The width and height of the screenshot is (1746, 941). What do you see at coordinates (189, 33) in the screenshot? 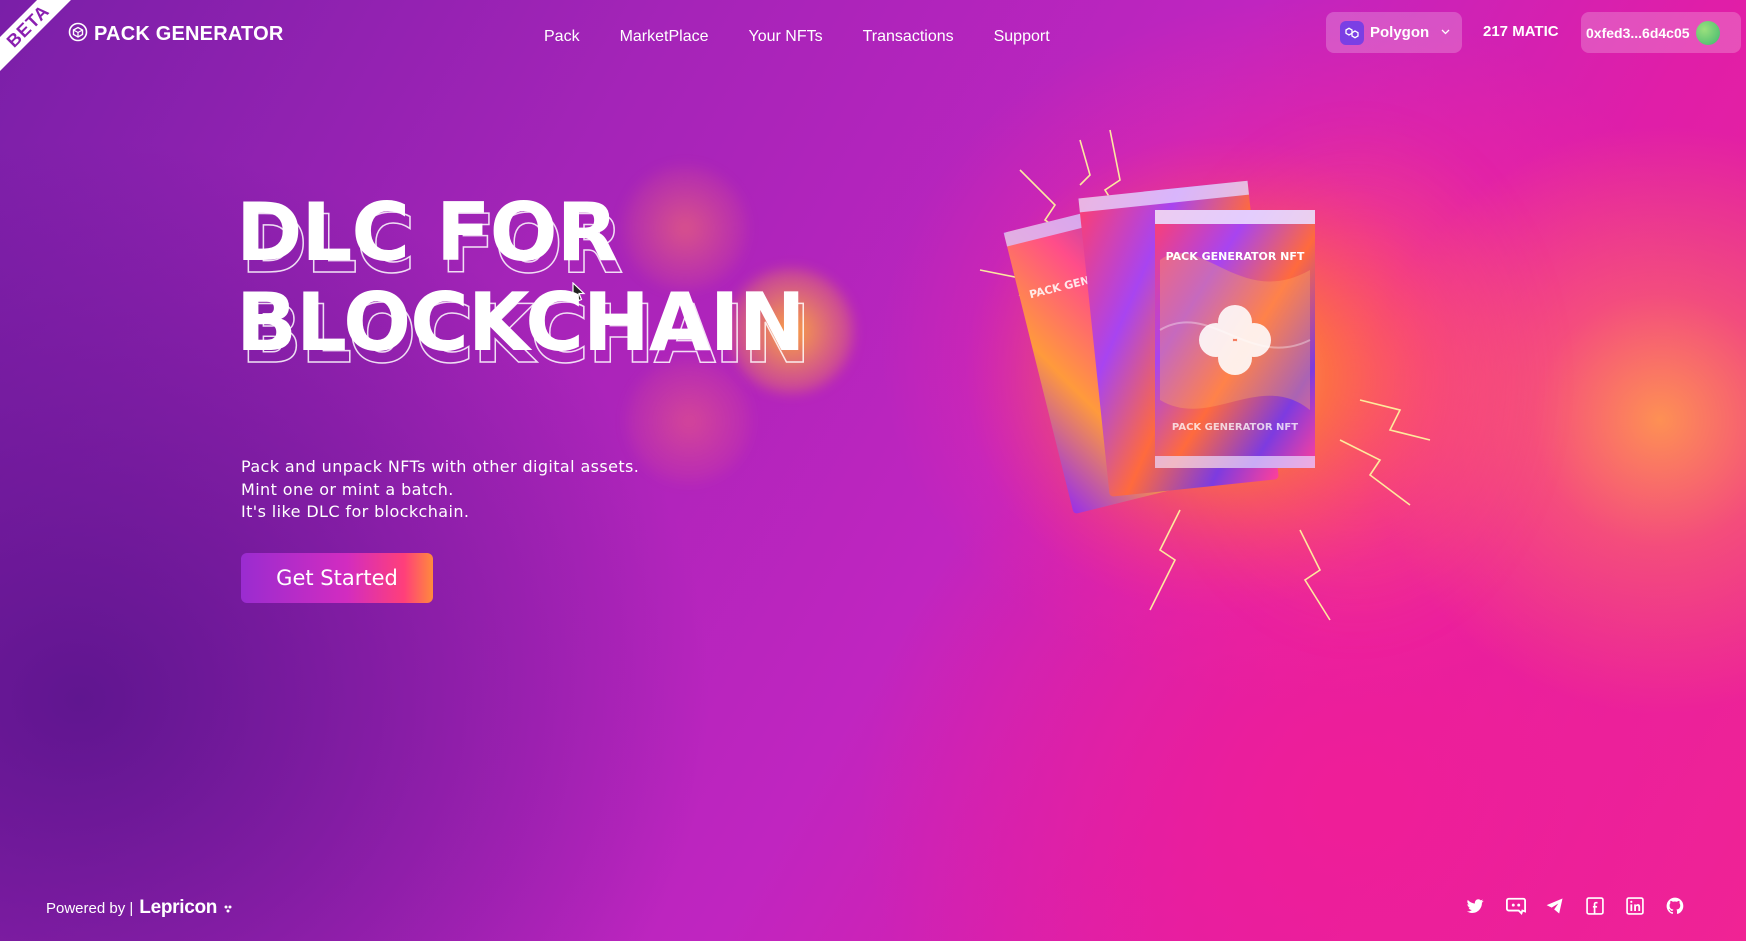
I see `logo-text: PACK GENERATOR` at bounding box center [189, 33].